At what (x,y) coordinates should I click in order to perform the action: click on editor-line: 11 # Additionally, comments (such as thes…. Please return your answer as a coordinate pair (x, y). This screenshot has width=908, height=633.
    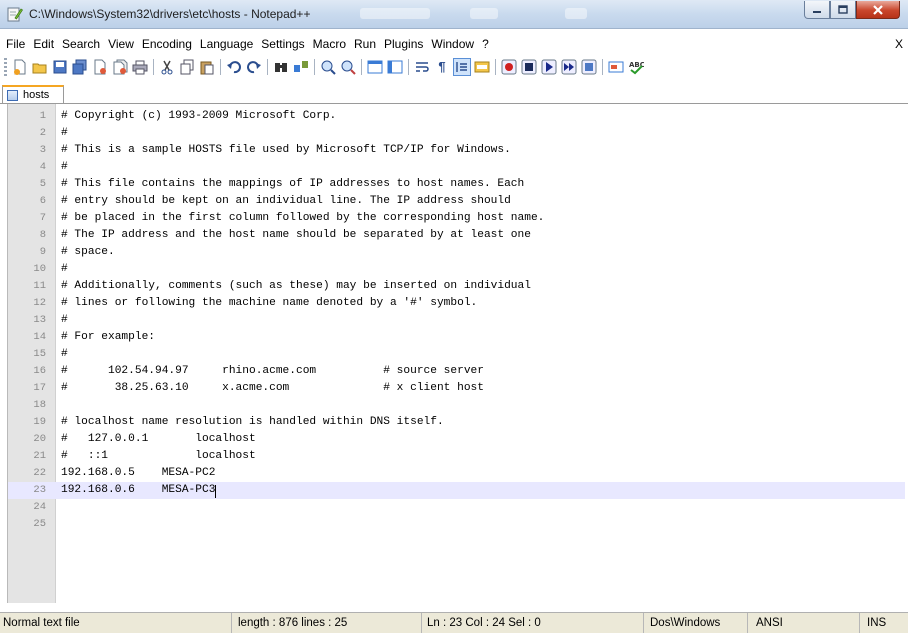
    Looking at the image, I should click on (456, 286).